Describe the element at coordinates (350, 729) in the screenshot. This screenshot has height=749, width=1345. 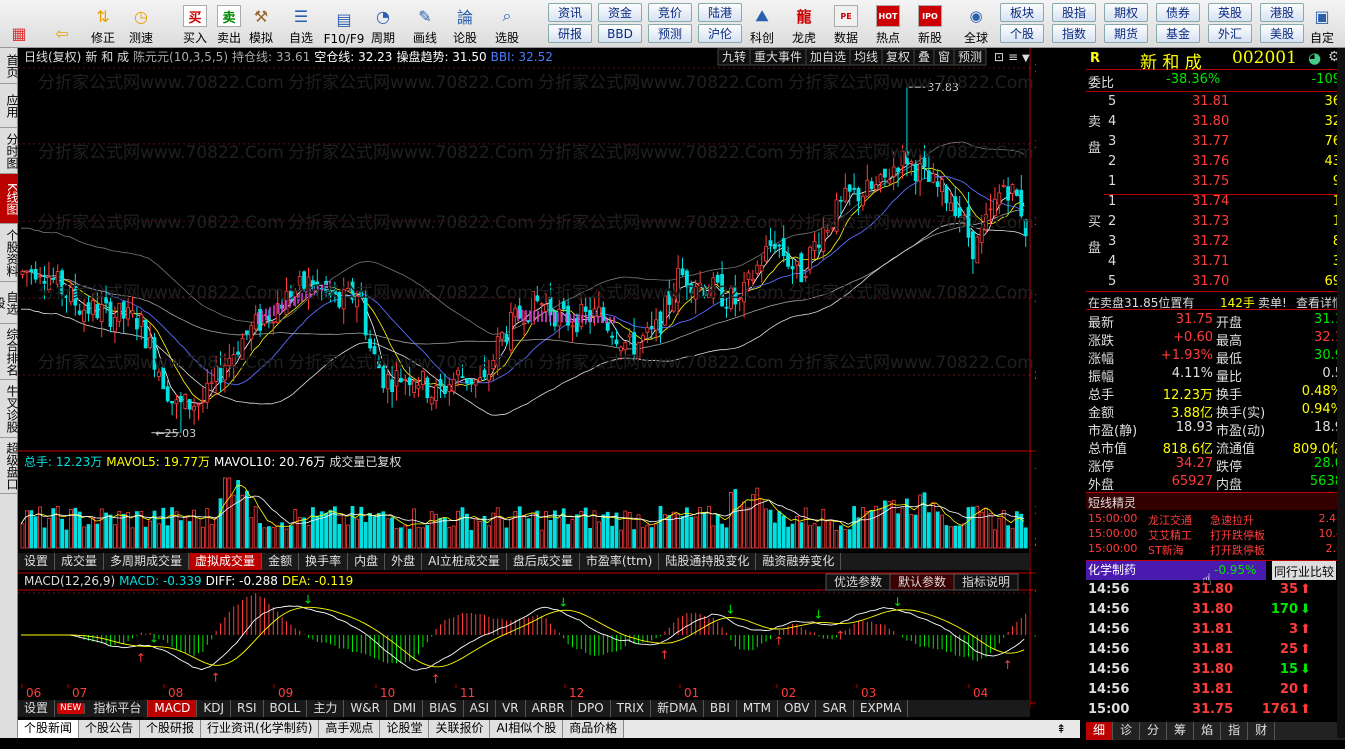
I see `bottom-info-tab: 高手观点` at that location.